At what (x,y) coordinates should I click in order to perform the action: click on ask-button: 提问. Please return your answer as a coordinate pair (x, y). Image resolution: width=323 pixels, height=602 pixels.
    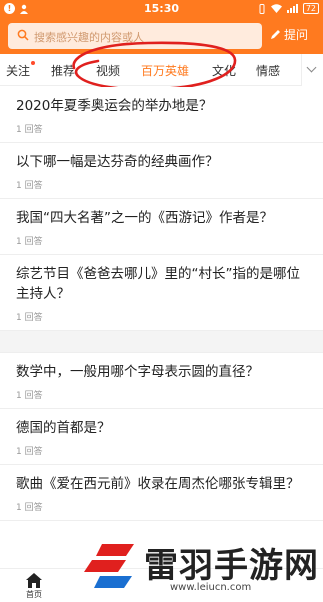
    Looking at the image, I should click on (289, 34).